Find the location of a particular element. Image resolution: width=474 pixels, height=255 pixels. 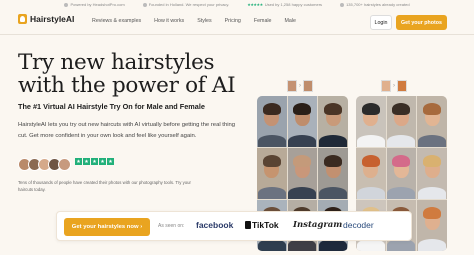

powered-by: Powered by HeadshotPro.com is located at coordinates (94, 4).